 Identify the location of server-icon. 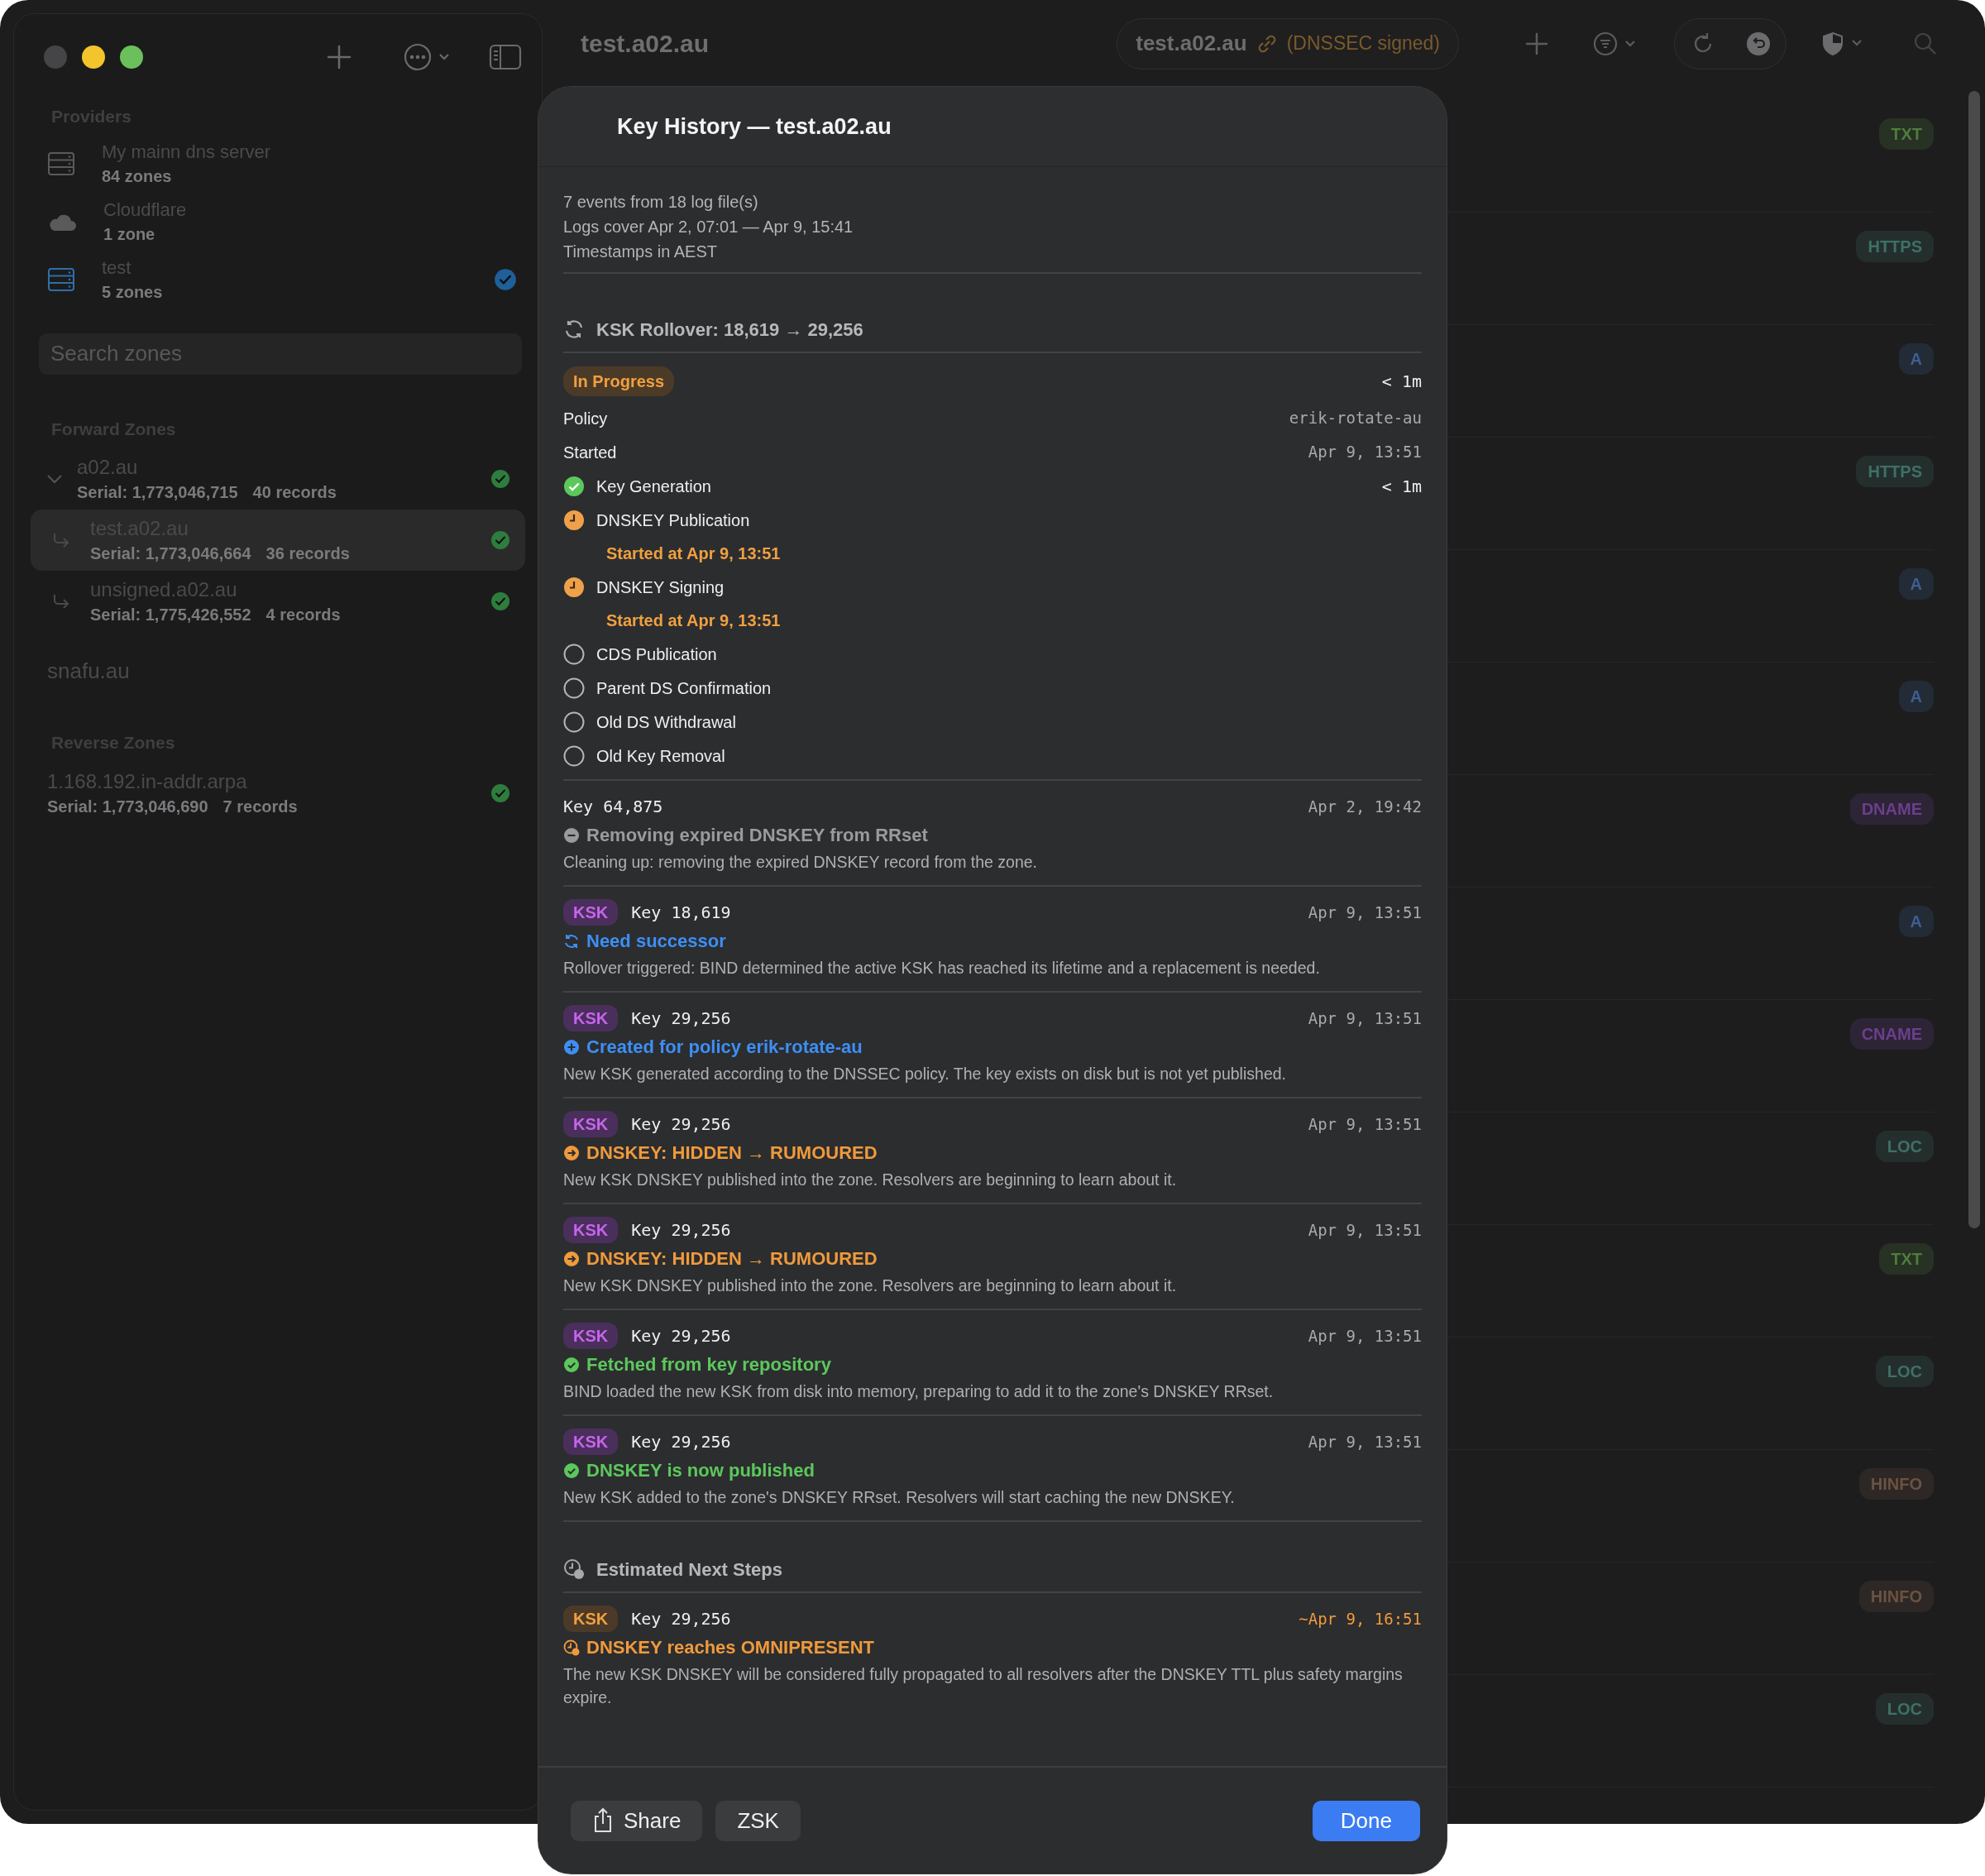
(61, 163).